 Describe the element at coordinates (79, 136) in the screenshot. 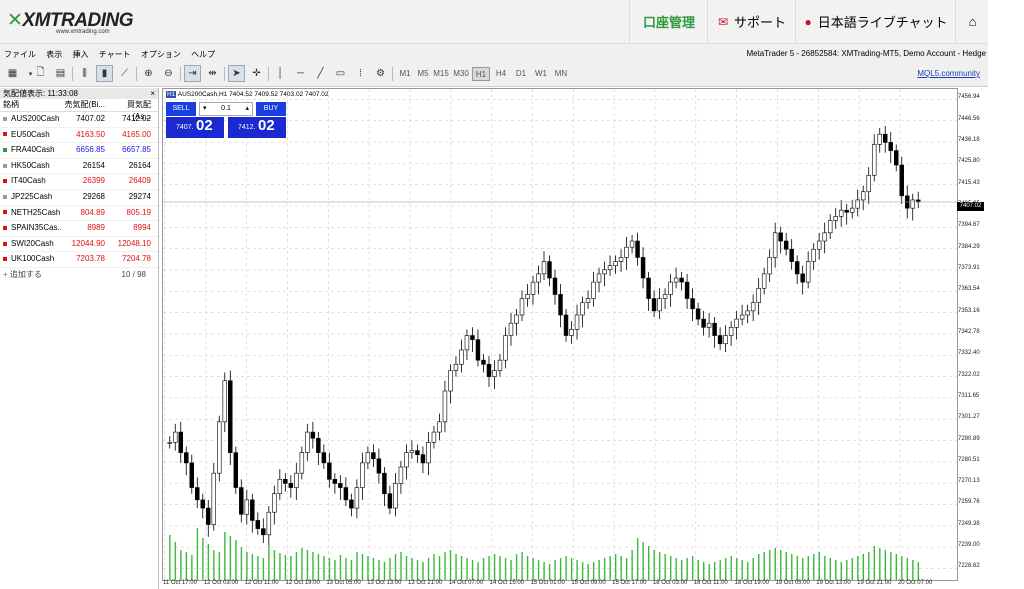

I see `market-watch-row: EU50Cash 4163.50 4165.00` at that location.